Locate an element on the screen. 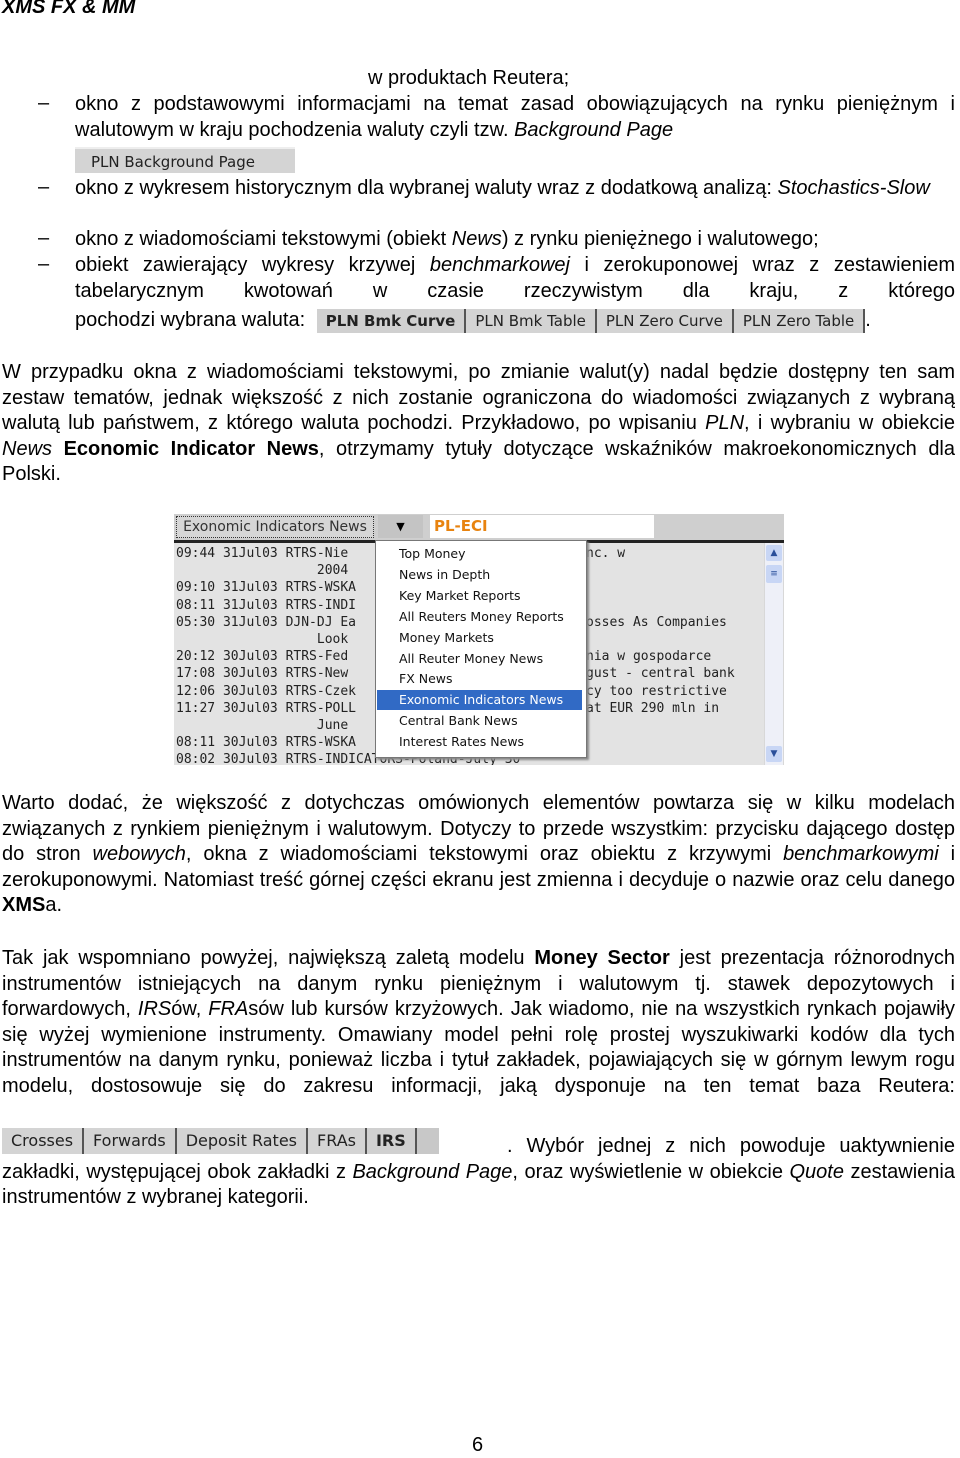 Image resolution: width=960 pixels, height=1458 pixels. news-row: Look is located at coordinates (275, 639).